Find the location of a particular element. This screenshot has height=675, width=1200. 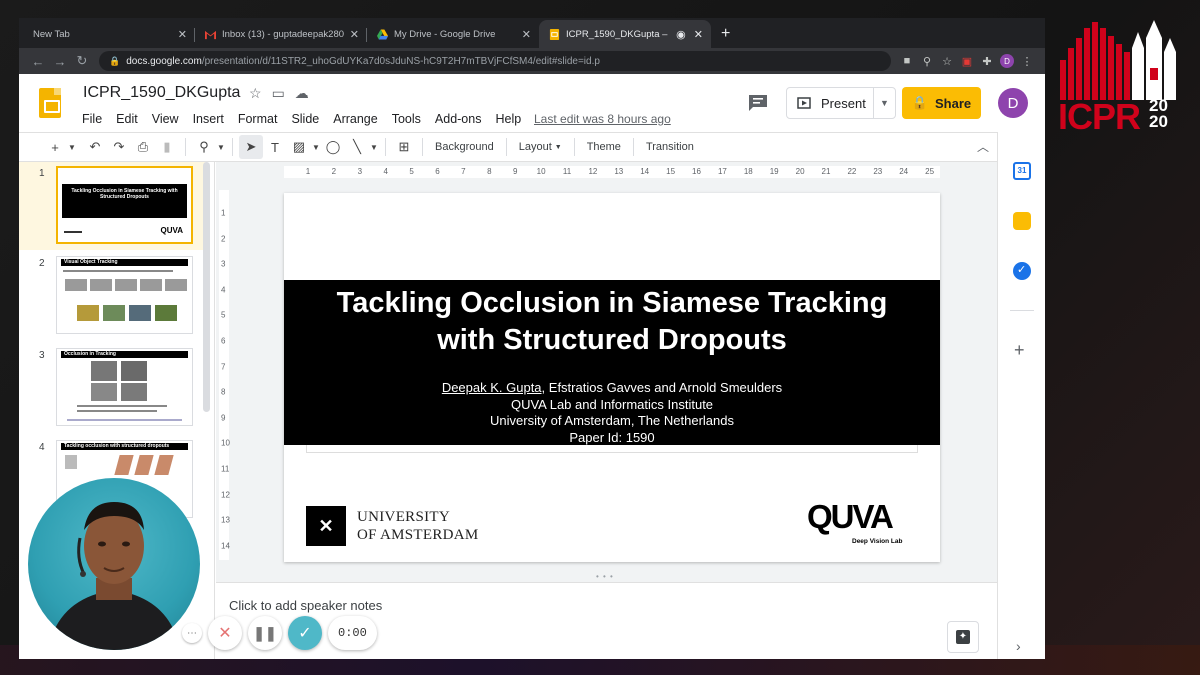

print-icon: ⎙ is located at coordinates (143, 147).